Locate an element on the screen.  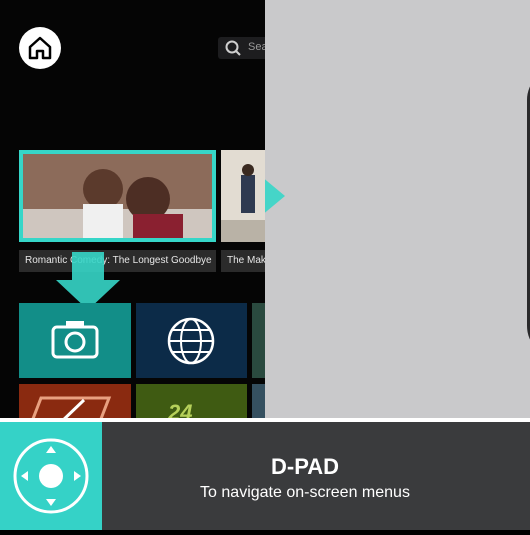
camera-icon is located at coordinates (75, 340).